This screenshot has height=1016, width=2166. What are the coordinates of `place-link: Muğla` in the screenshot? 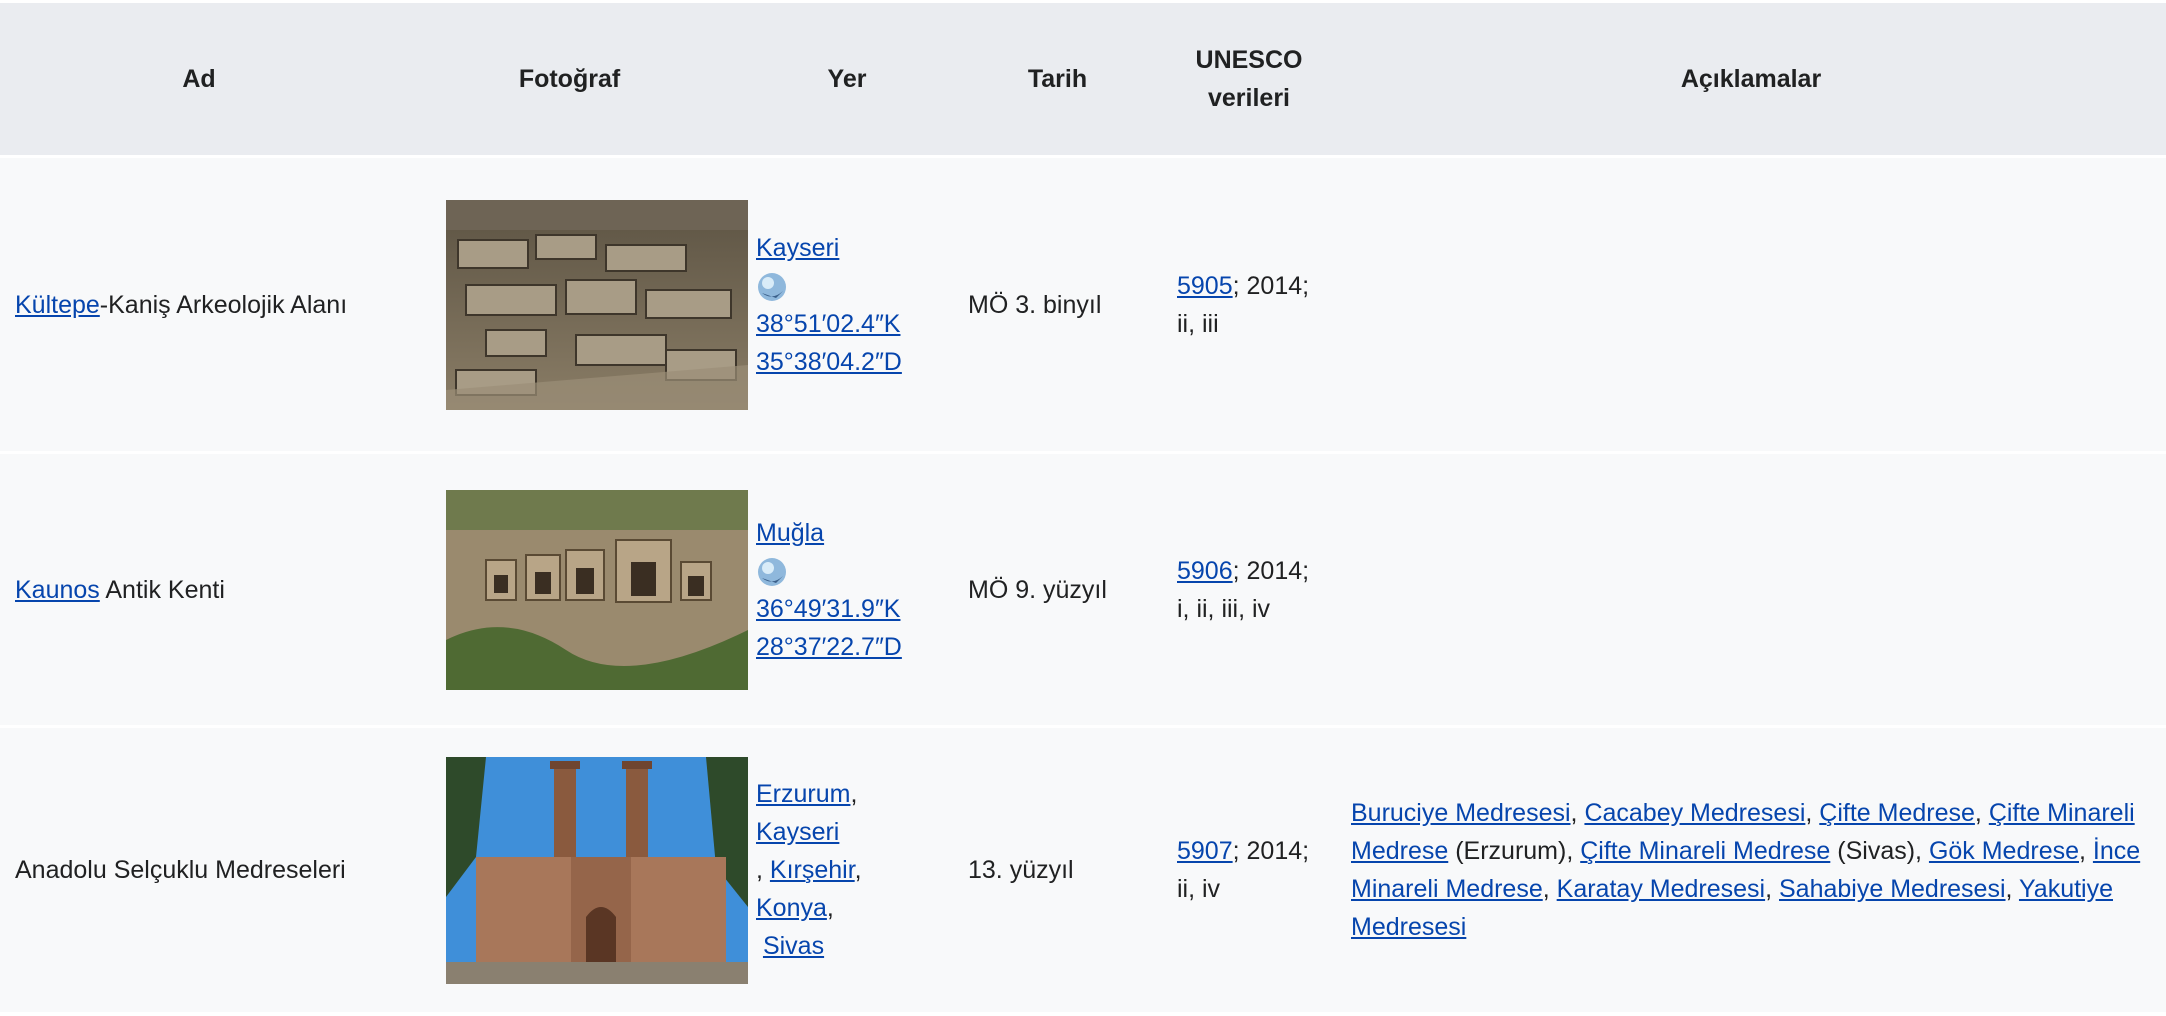 It's located at (790, 533).